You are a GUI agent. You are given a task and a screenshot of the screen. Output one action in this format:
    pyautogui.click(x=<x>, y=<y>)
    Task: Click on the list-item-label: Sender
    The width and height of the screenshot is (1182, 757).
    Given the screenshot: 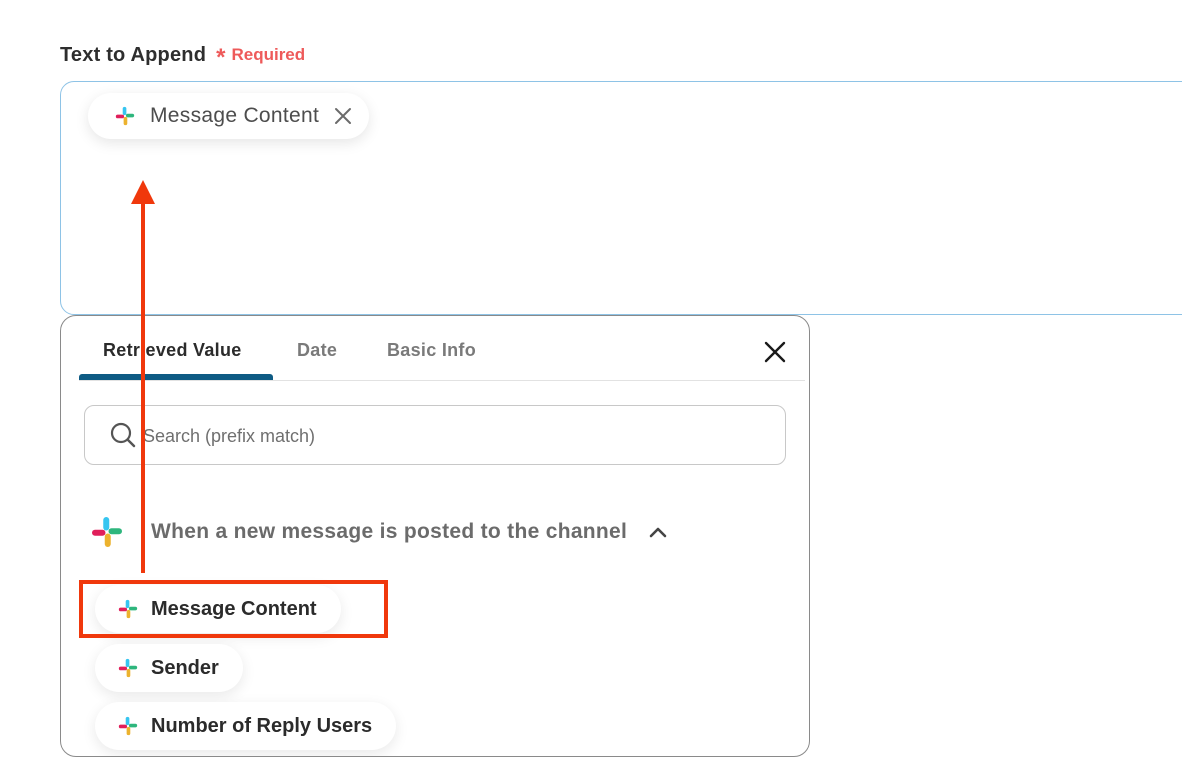 What is the action you would take?
    pyautogui.click(x=185, y=667)
    